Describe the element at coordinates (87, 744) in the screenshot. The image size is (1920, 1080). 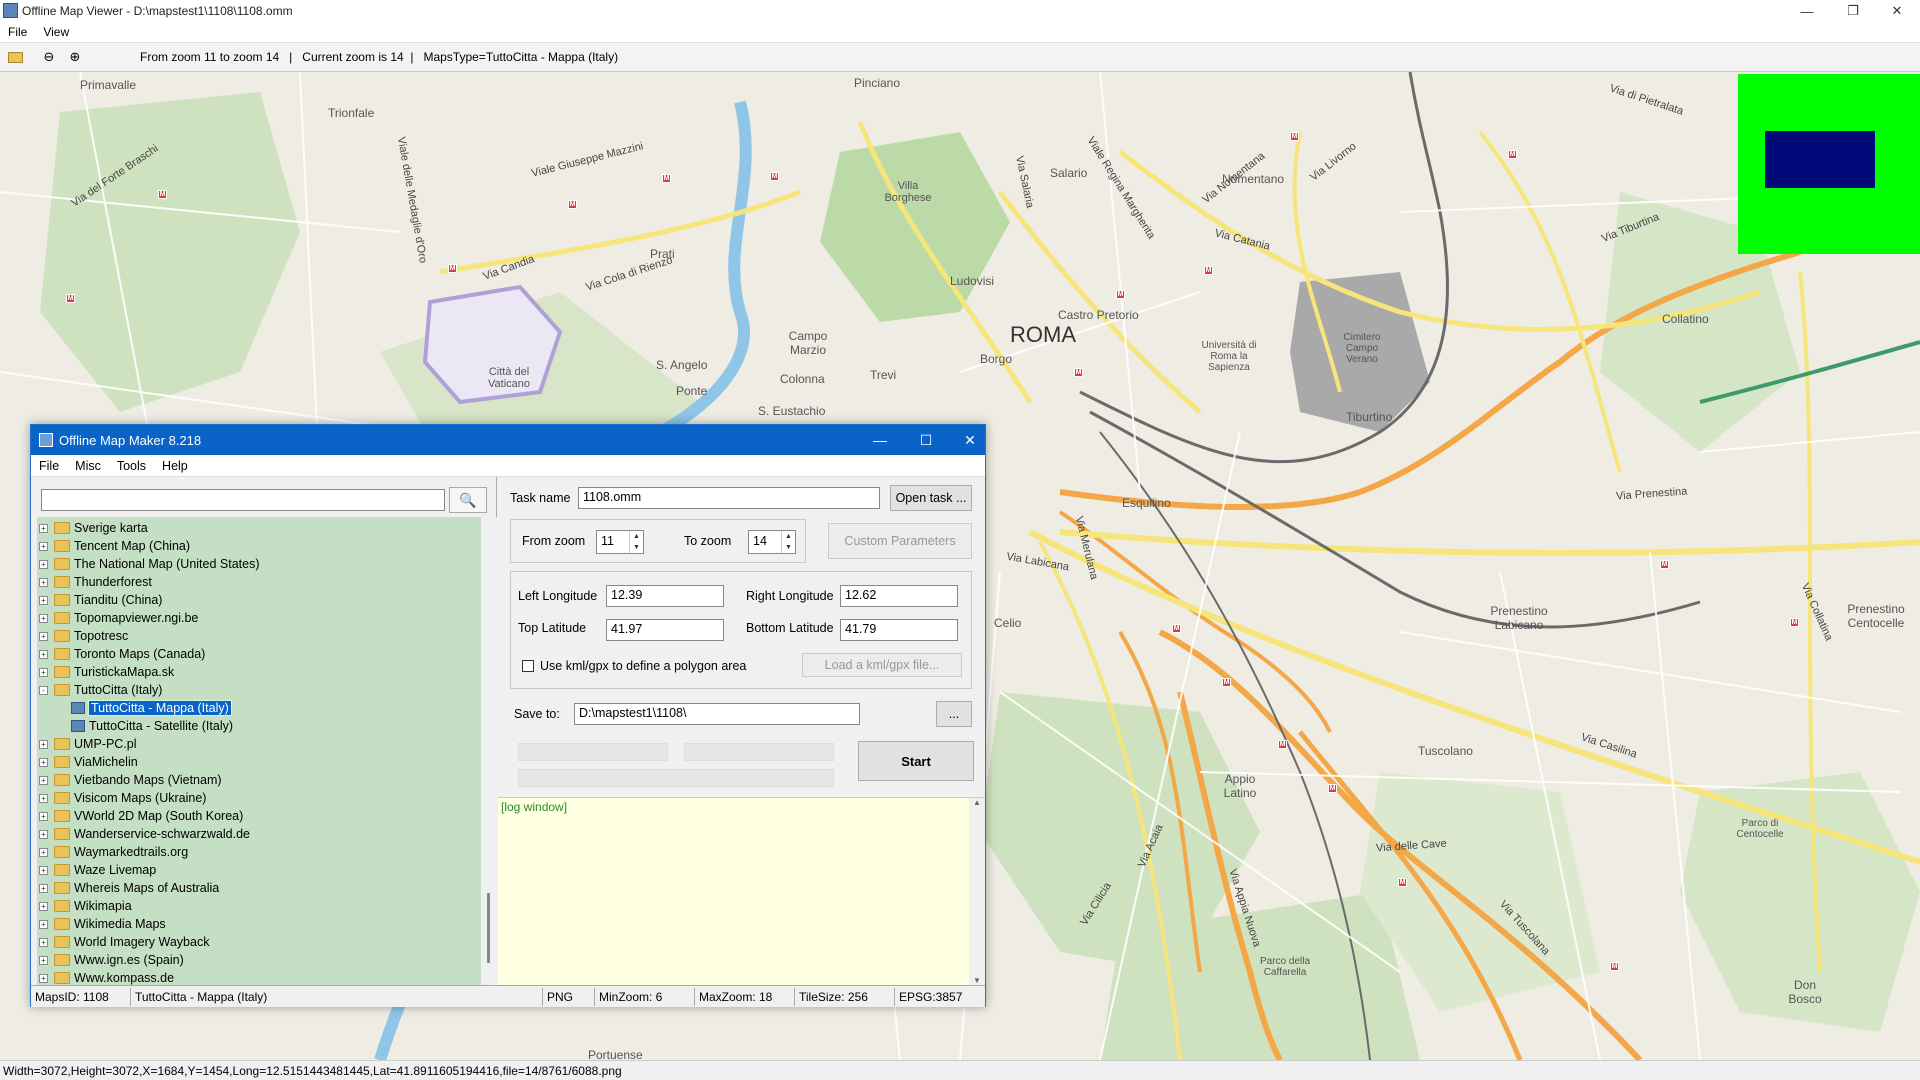
I see `tree-item: + UMP-PC.pl` at that location.